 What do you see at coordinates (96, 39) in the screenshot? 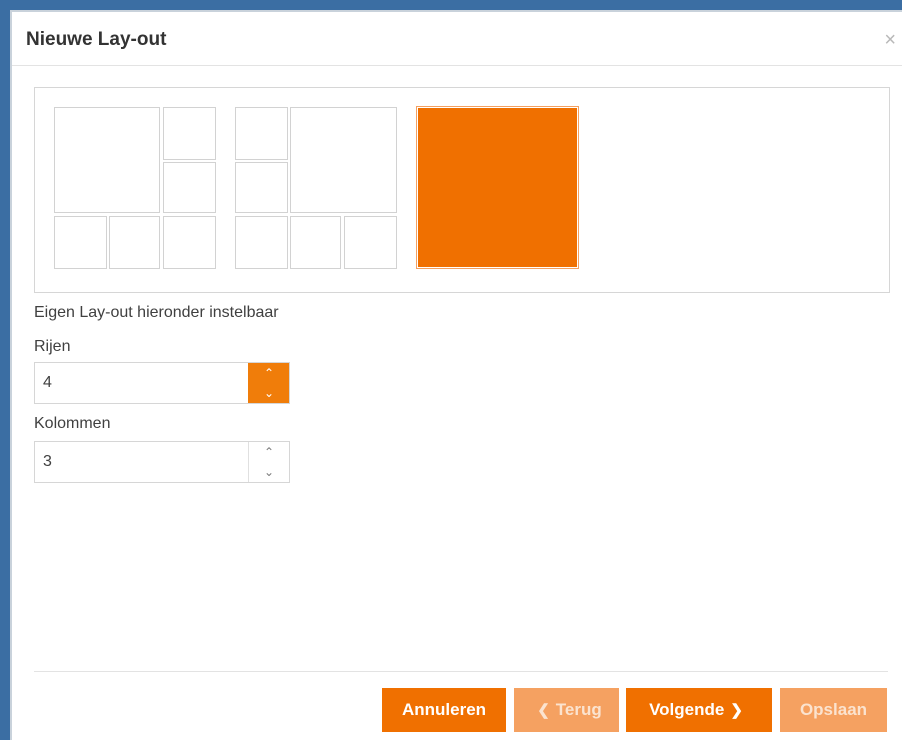
I see `dialog-title: Nieuwe Lay-out` at bounding box center [96, 39].